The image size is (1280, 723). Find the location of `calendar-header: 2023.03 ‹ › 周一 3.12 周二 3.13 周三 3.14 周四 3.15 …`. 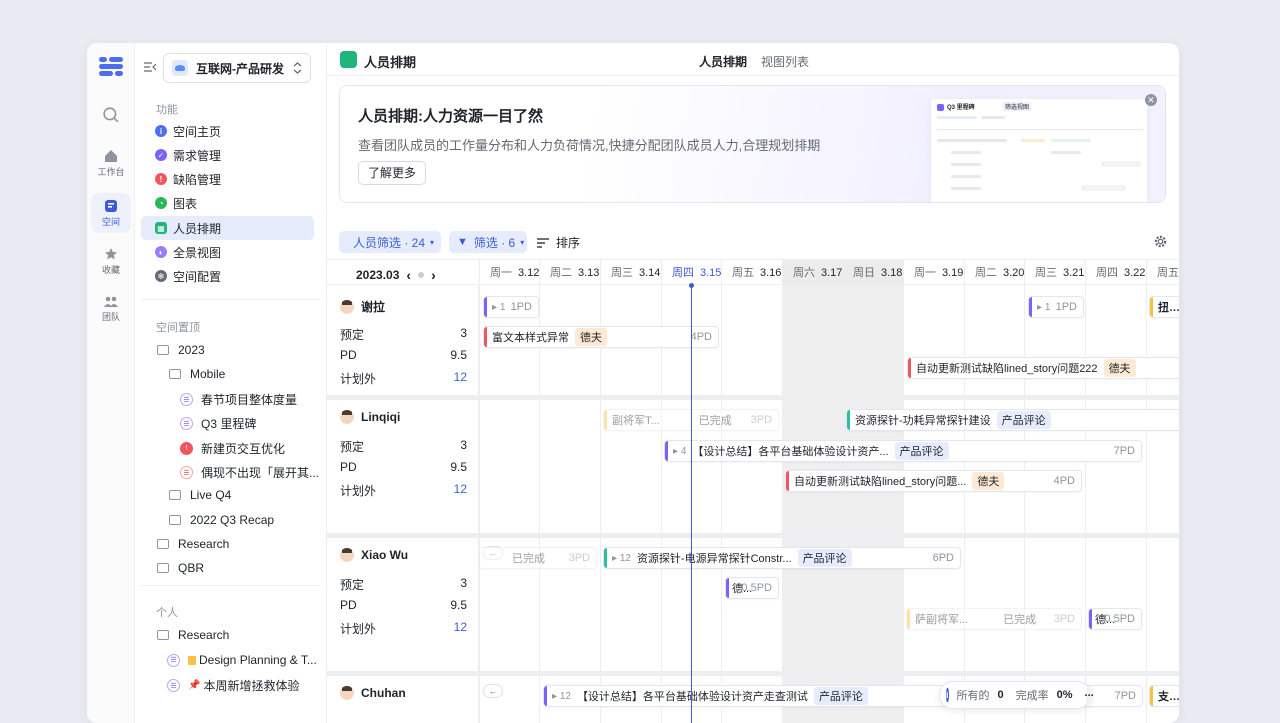

calendar-header: 2023.03 ‹ › 周一 3.12 周二 3.13 周三 3.14 周四 3.15 … is located at coordinates (753, 272).